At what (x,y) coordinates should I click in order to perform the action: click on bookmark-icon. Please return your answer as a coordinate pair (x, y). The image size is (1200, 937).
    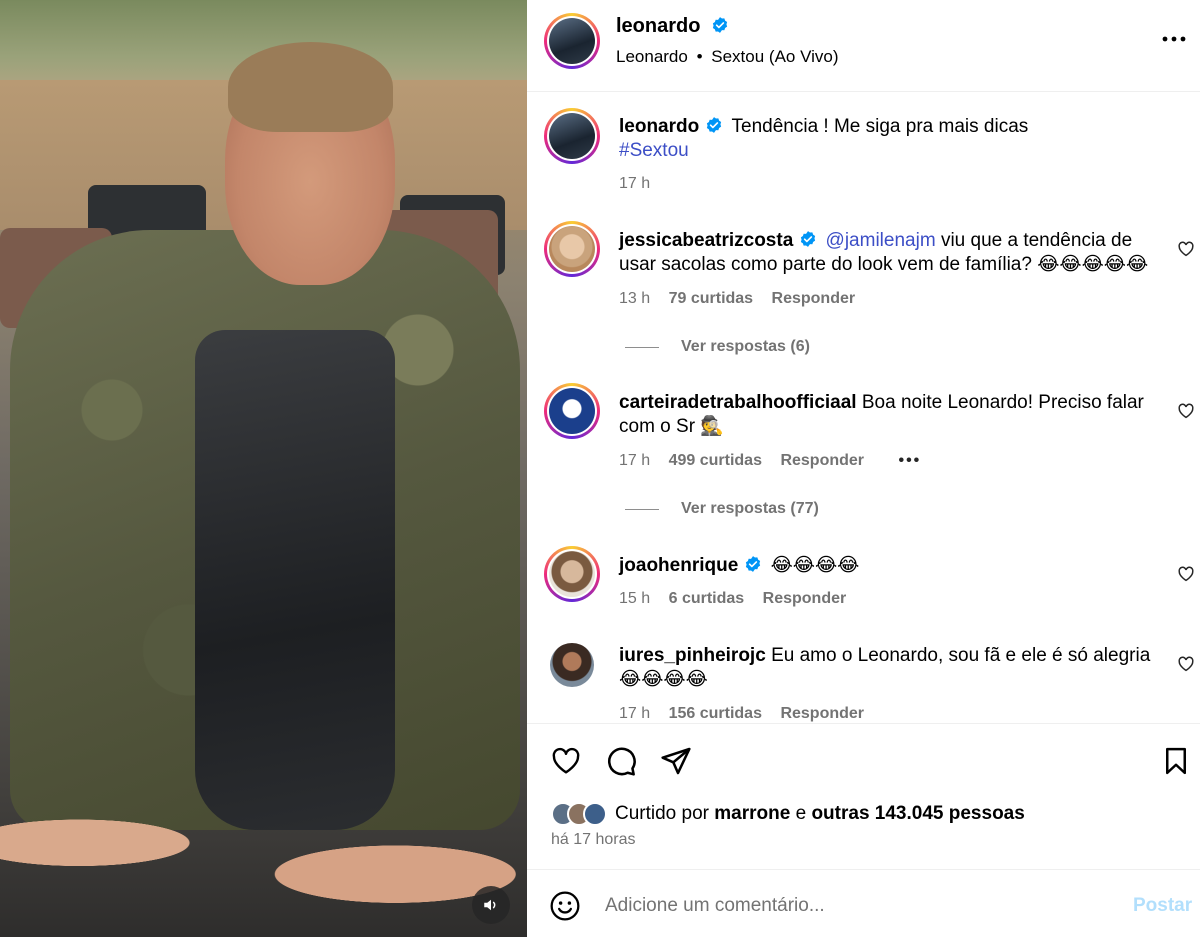
    Looking at the image, I should click on (1176, 761).